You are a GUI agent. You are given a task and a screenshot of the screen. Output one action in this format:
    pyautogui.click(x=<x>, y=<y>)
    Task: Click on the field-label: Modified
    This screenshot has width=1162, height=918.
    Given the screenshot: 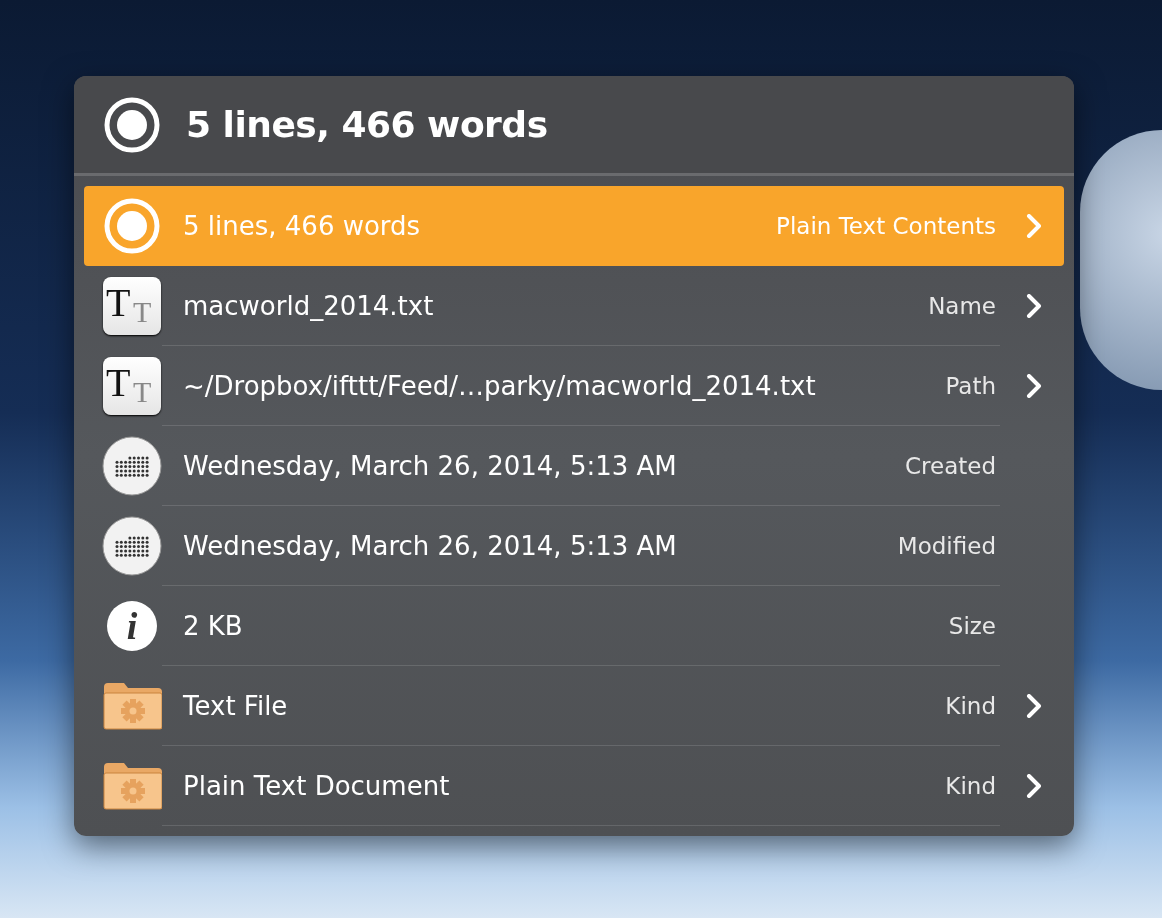 What is the action you would take?
    pyautogui.click(x=946, y=546)
    